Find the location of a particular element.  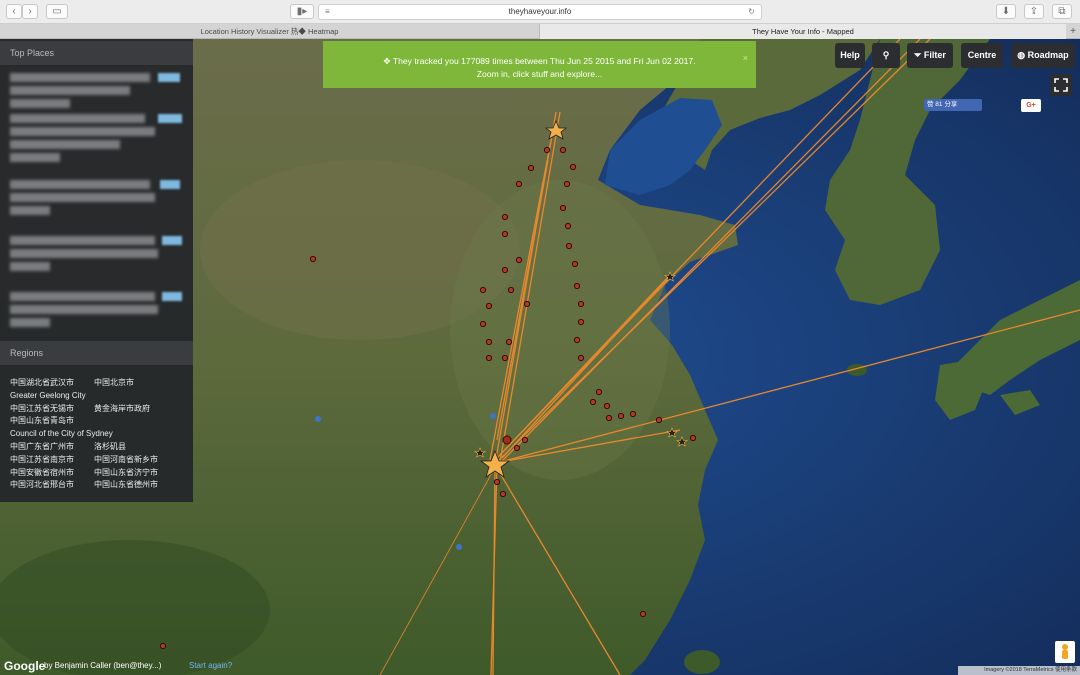

region-item: 中国江苏省南京市 is located at coordinates (52, 460).